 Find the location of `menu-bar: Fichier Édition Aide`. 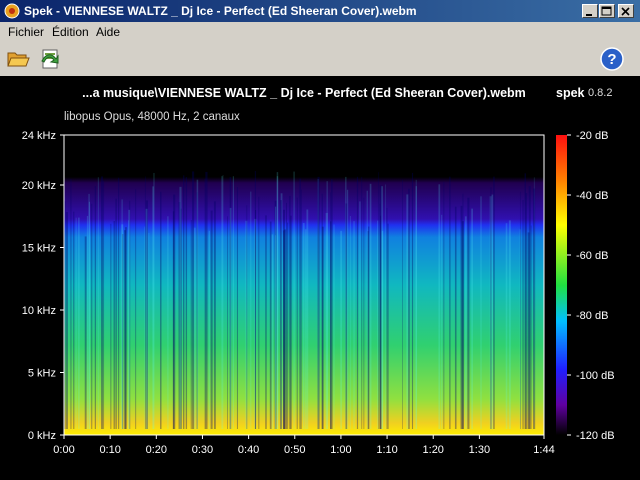

menu-bar: Fichier Édition Aide is located at coordinates (320, 32).